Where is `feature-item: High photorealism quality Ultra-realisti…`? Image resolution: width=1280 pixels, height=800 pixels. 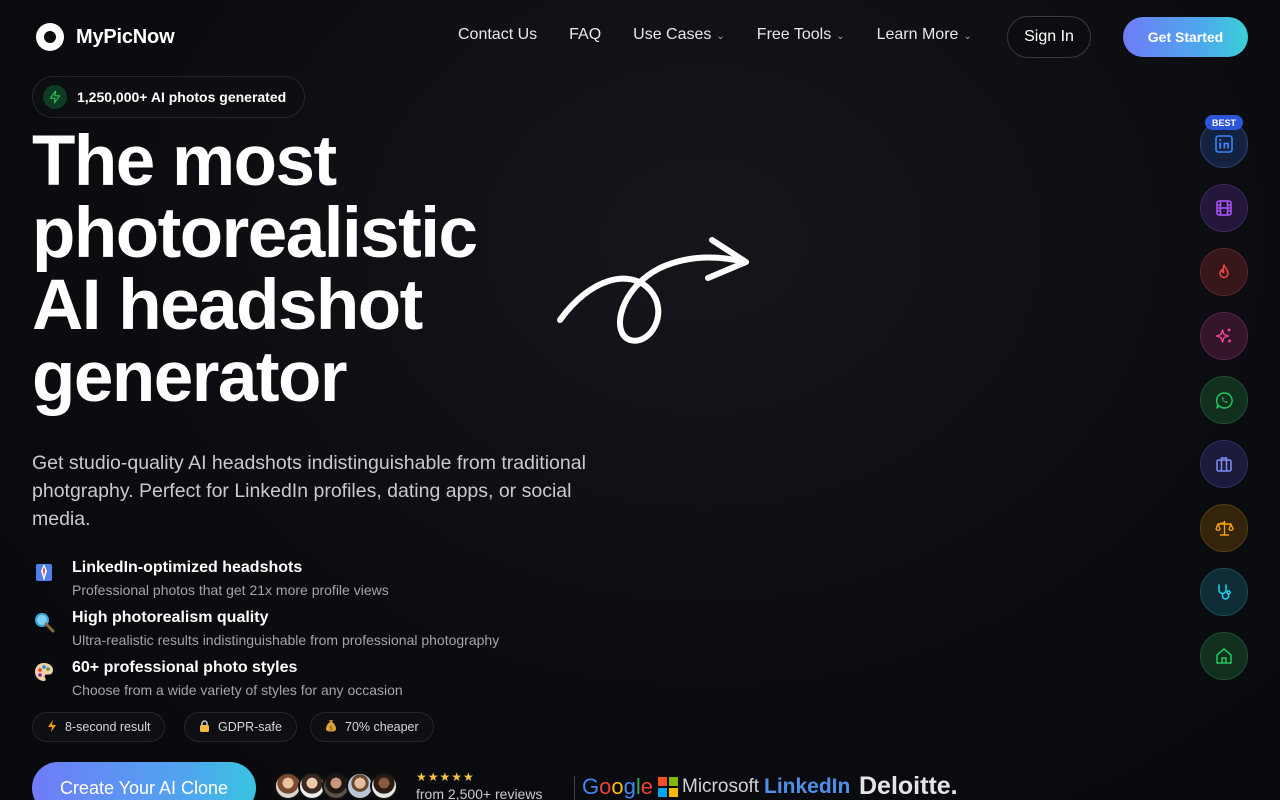 feature-item: High photorealism quality Ultra-realisti… is located at coordinates (265, 629).